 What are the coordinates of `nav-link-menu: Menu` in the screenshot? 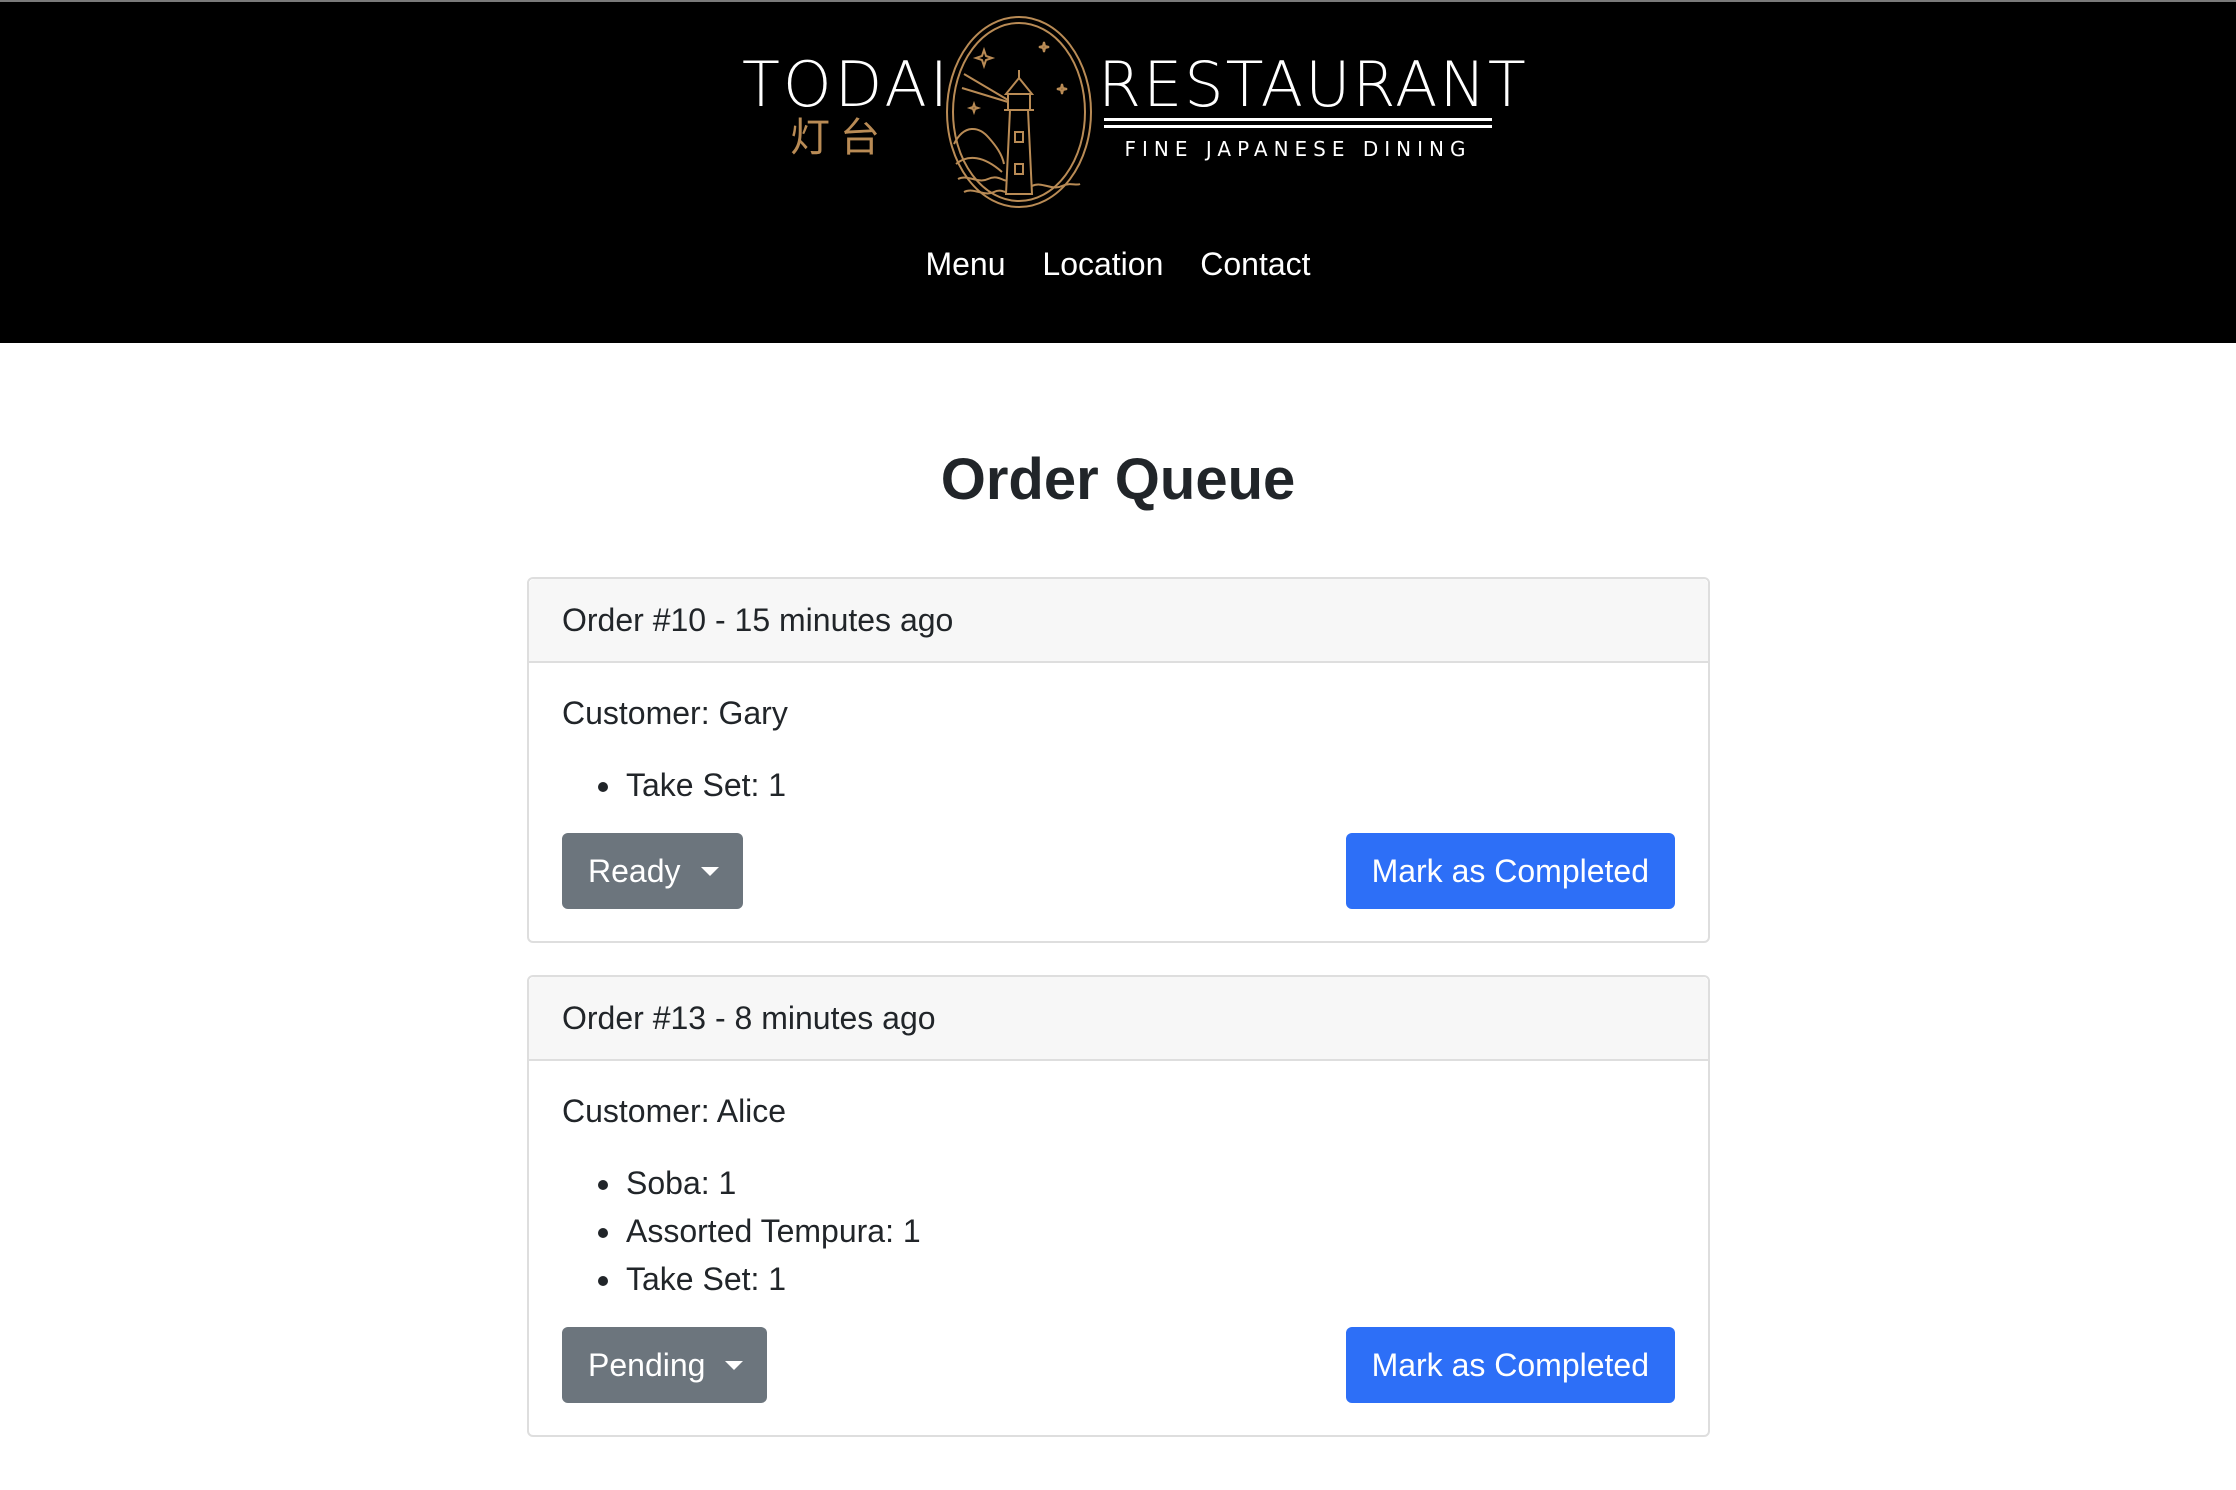 It's located at (965, 264).